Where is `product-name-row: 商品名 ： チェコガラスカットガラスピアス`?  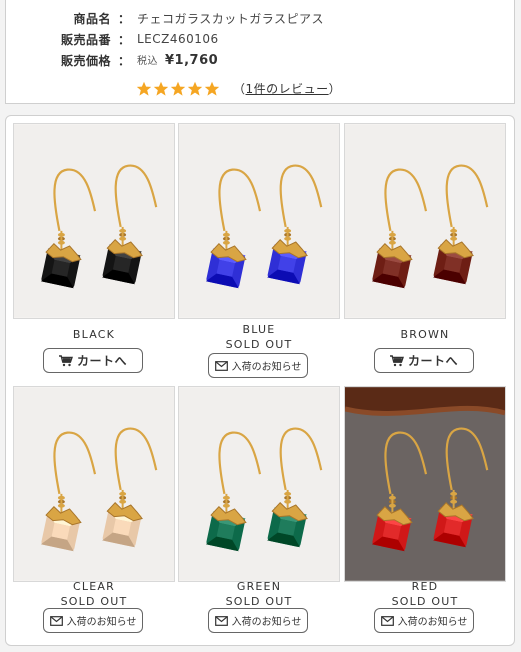
product-name-row: 商品名 ： チェコガラスカットガラスピアス is located at coordinates (165, 18).